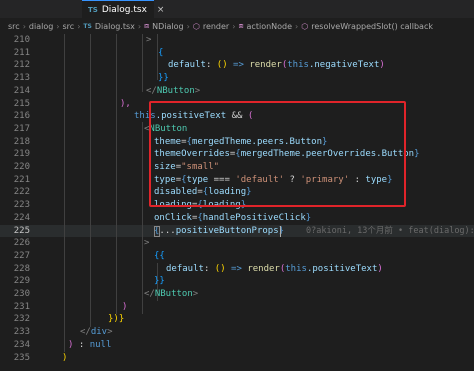 The height and width of the screenshot is (371, 474). I want to click on text-cursor, so click(280, 231).